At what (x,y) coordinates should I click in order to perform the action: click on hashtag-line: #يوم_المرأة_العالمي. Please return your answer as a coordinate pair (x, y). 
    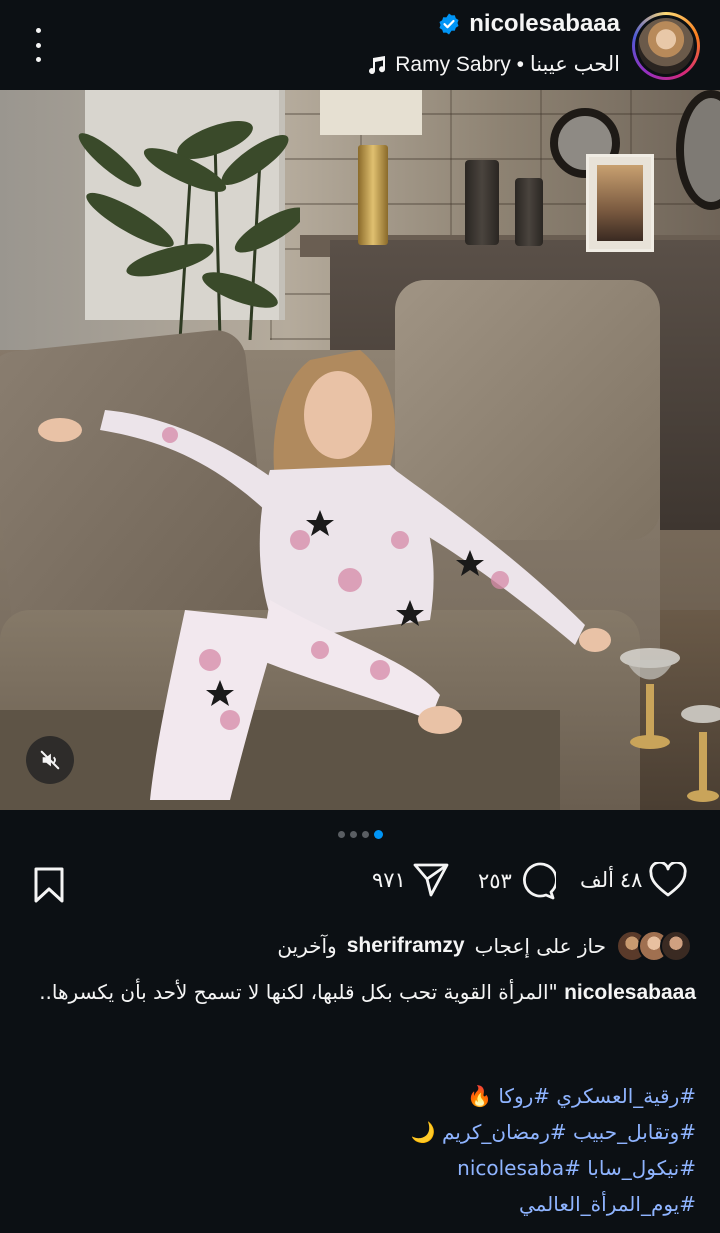
    Looking at the image, I should click on (356, 1204).